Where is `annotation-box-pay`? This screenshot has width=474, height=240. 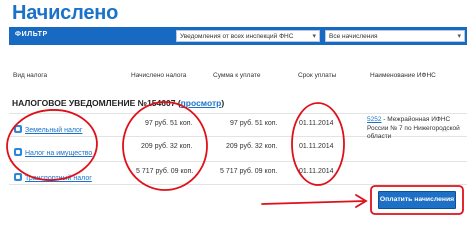 annotation-box-pay is located at coordinates (417, 200).